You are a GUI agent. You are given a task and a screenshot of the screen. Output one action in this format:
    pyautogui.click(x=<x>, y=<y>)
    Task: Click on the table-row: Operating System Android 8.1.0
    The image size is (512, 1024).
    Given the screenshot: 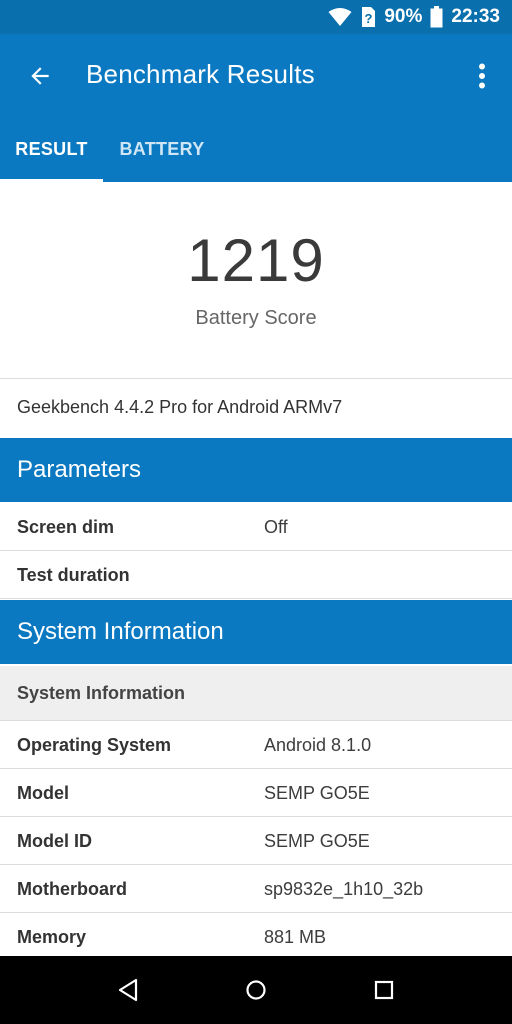 What is the action you would take?
    pyautogui.click(x=256, y=745)
    